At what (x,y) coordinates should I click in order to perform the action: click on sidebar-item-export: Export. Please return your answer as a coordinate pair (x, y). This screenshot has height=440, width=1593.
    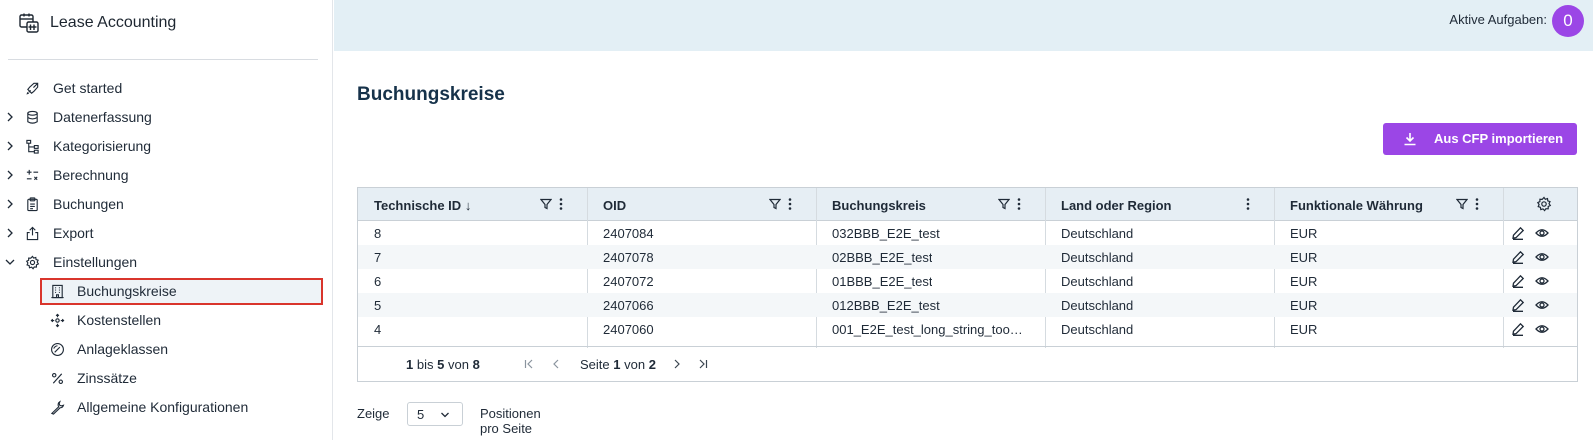
    Looking at the image, I should click on (166, 233).